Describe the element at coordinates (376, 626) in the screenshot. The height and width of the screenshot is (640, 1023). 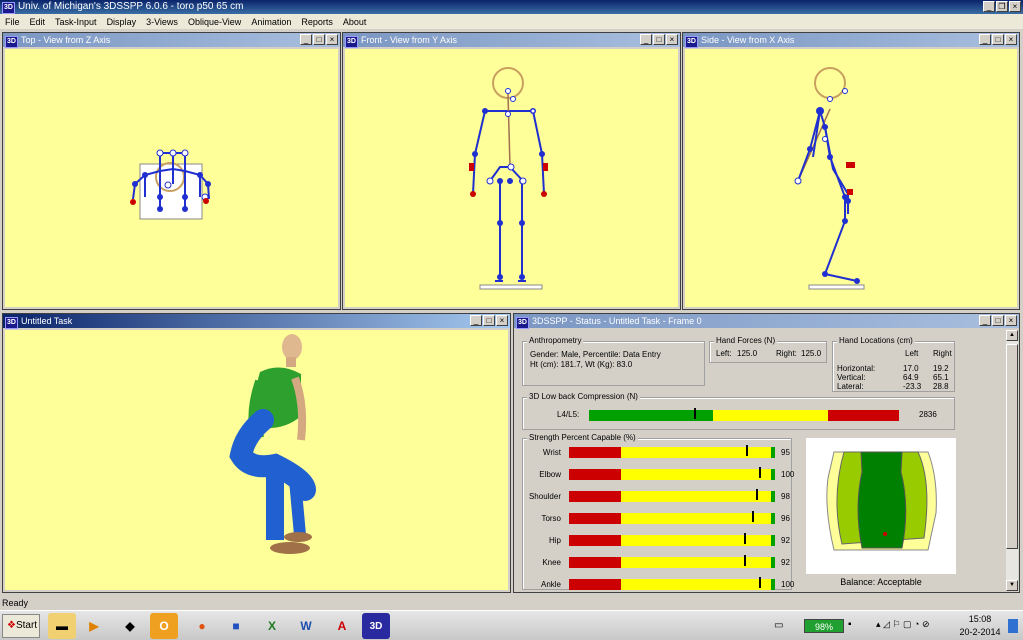
I see `3dsspp-taskbar-icon: 3D` at that location.